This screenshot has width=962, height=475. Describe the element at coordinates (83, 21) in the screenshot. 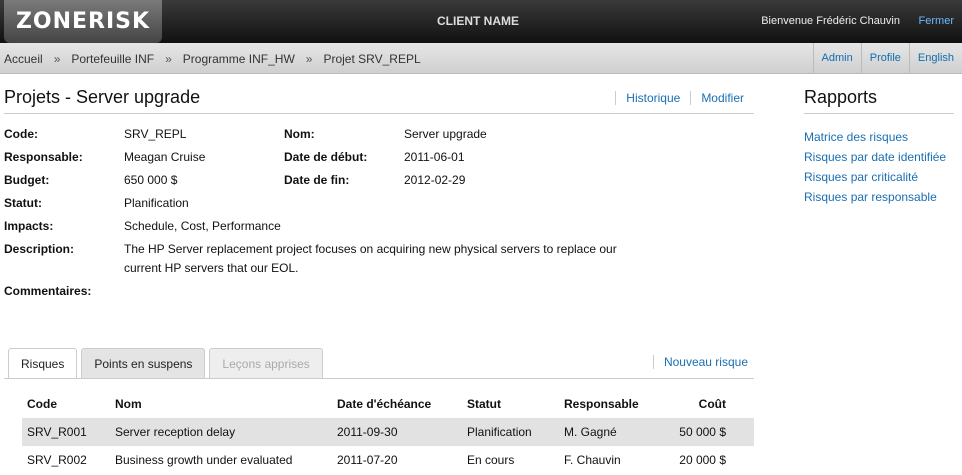

I see `app-logo: ZONERISK` at that location.